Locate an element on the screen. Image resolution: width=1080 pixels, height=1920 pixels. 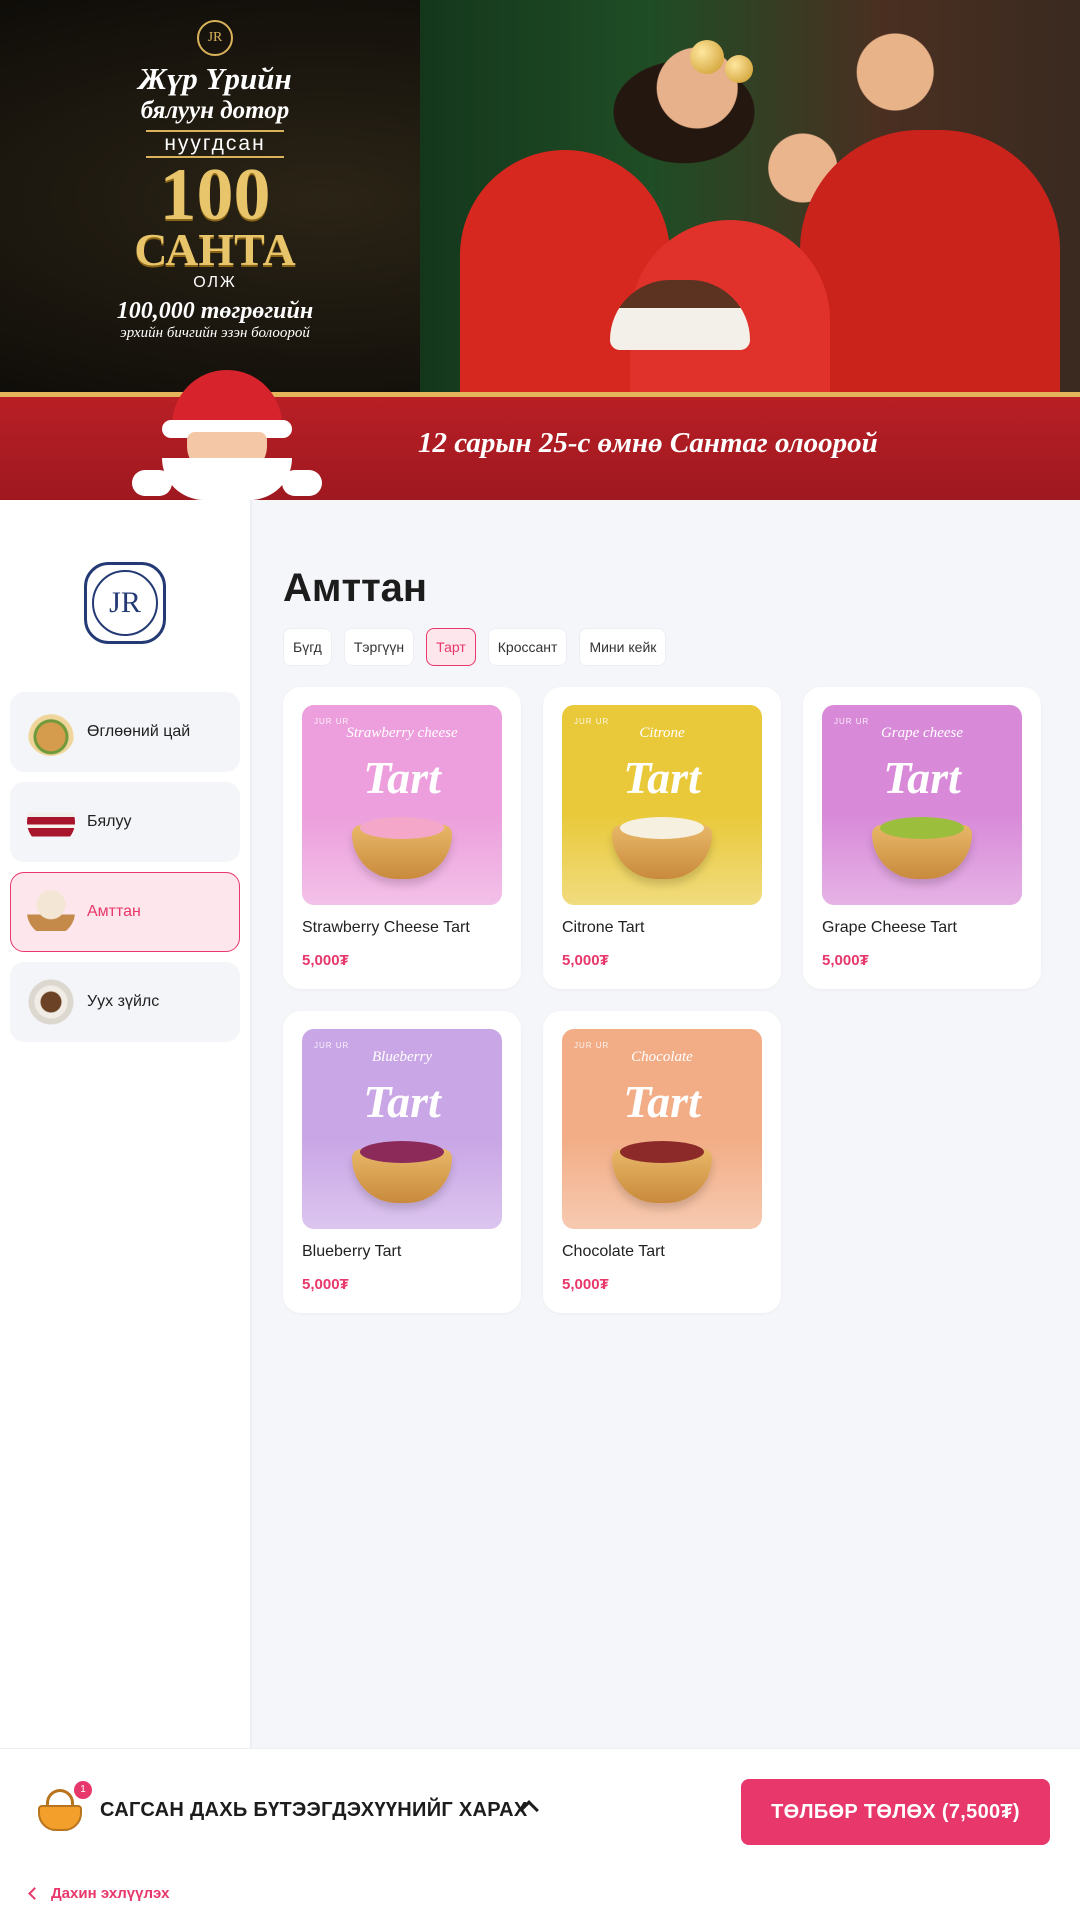
promo-line: бялуун дотор is located at coordinates (215, 110).